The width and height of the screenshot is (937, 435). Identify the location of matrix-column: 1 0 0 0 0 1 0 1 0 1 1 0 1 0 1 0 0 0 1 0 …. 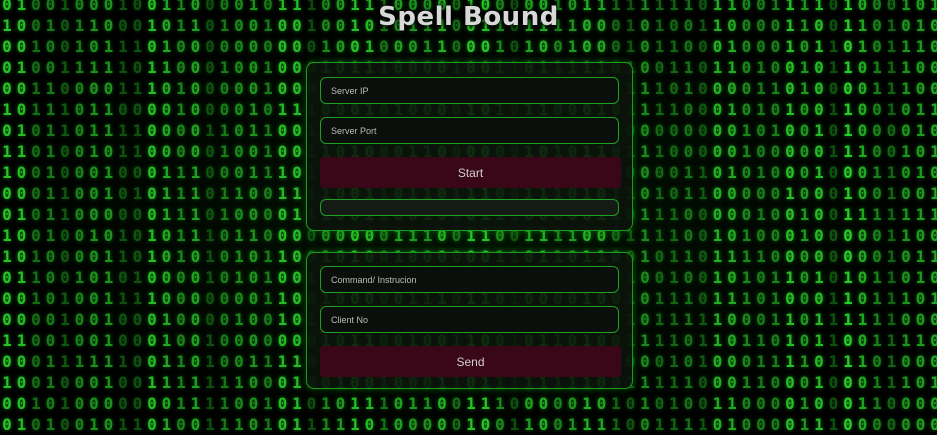
(933, 217).